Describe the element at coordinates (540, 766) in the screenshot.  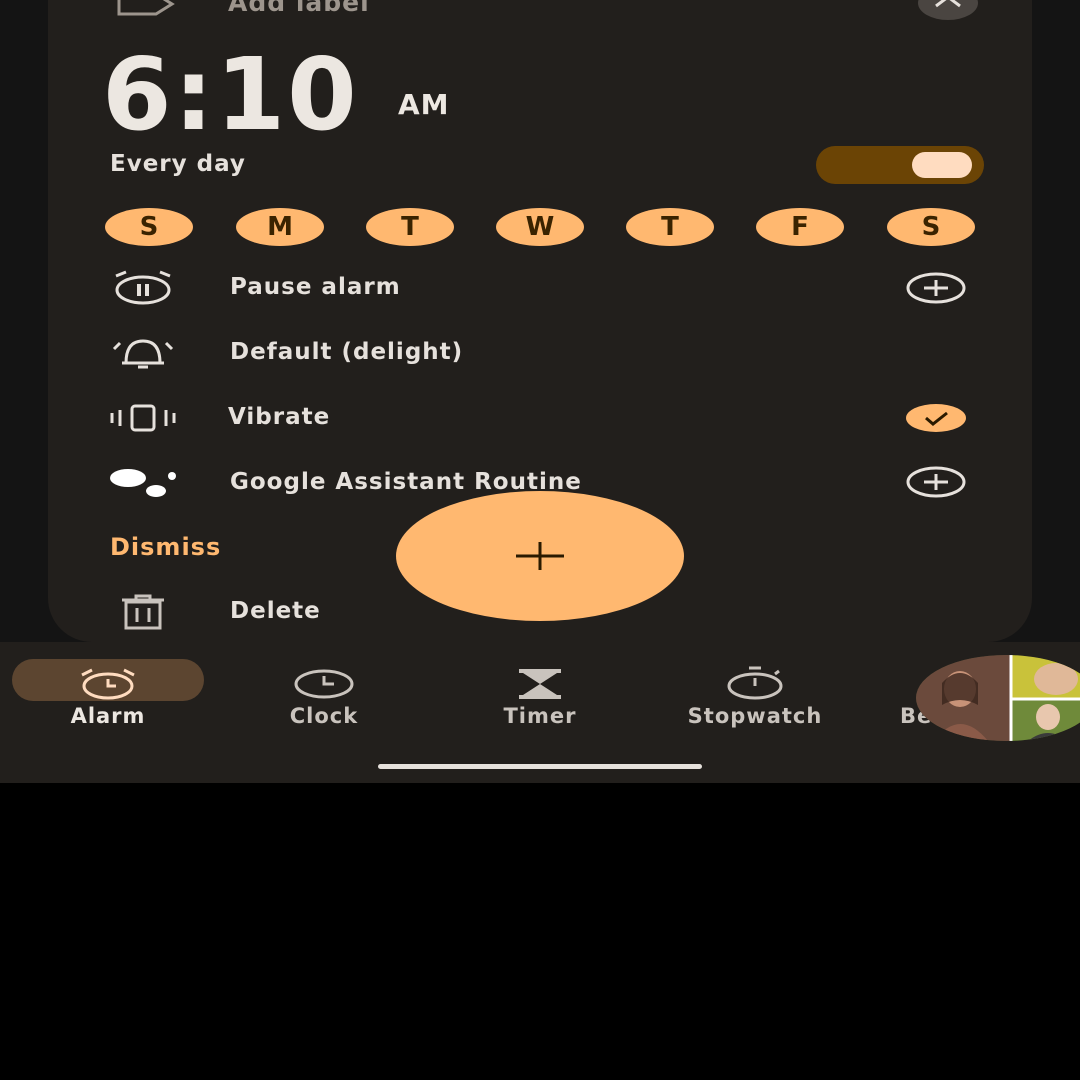
I see `gesture-handle` at that location.